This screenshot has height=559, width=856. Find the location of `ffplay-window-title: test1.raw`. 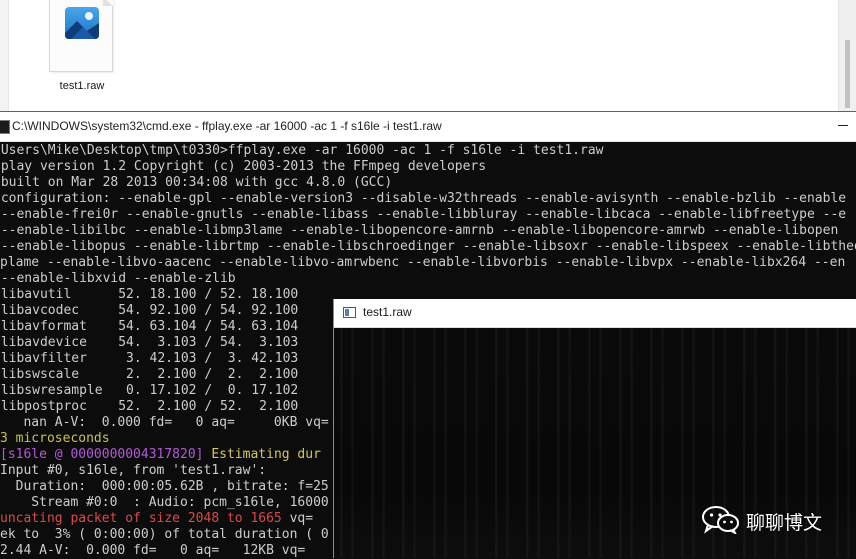

ffplay-window-title: test1.raw is located at coordinates (387, 312).